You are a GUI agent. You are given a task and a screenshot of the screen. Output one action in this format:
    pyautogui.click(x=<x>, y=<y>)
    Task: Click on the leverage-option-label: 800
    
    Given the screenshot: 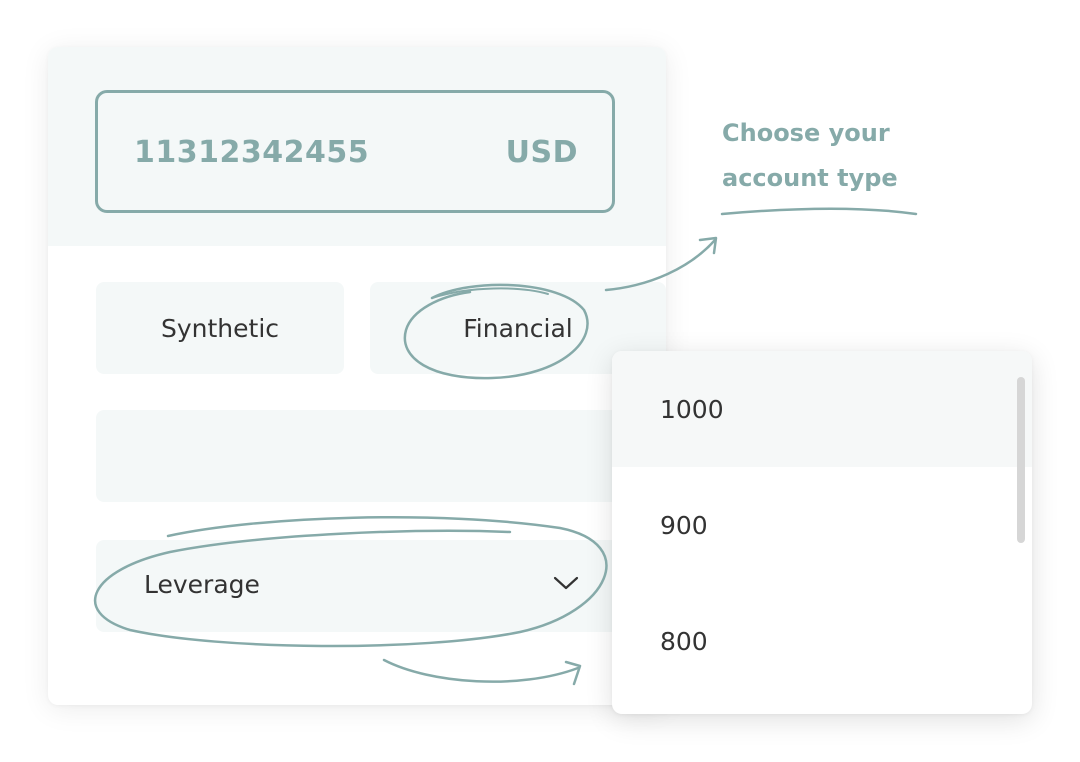 What is the action you would take?
    pyautogui.click(x=684, y=641)
    